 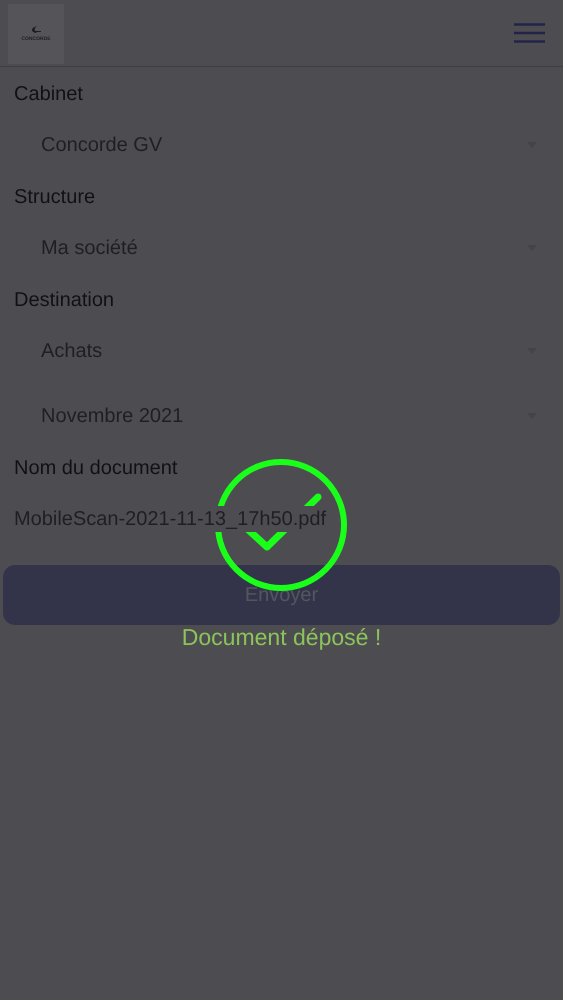 What do you see at coordinates (64, 300) in the screenshot?
I see `field-label: Destination` at bounding box center [64, 300].